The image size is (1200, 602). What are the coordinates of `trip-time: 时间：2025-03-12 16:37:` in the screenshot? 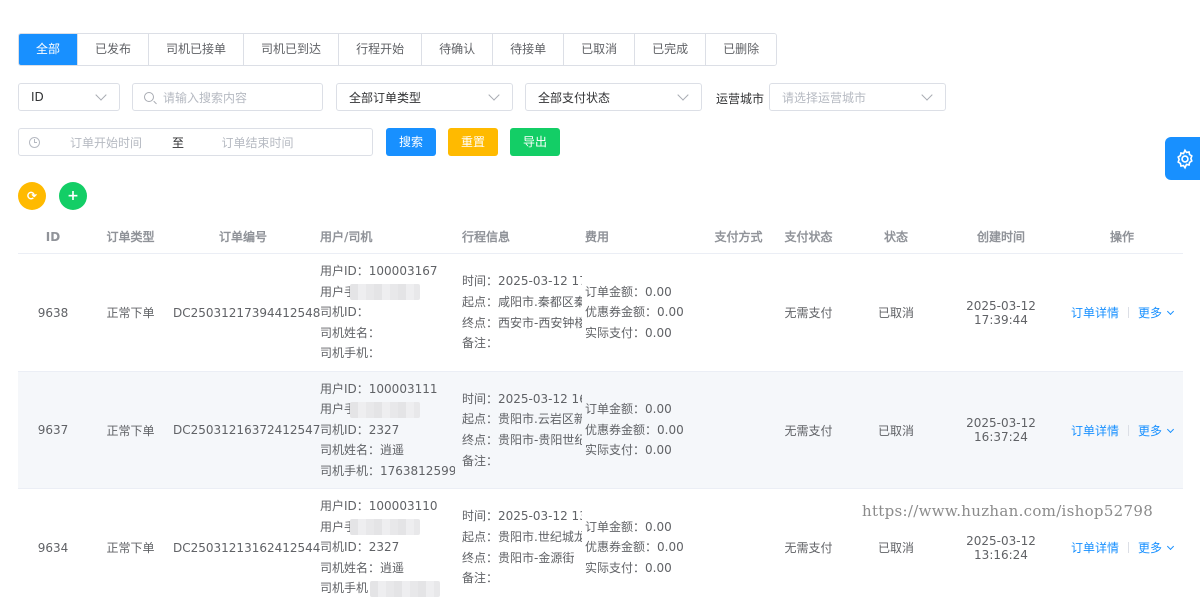 It's located at (522, 398).